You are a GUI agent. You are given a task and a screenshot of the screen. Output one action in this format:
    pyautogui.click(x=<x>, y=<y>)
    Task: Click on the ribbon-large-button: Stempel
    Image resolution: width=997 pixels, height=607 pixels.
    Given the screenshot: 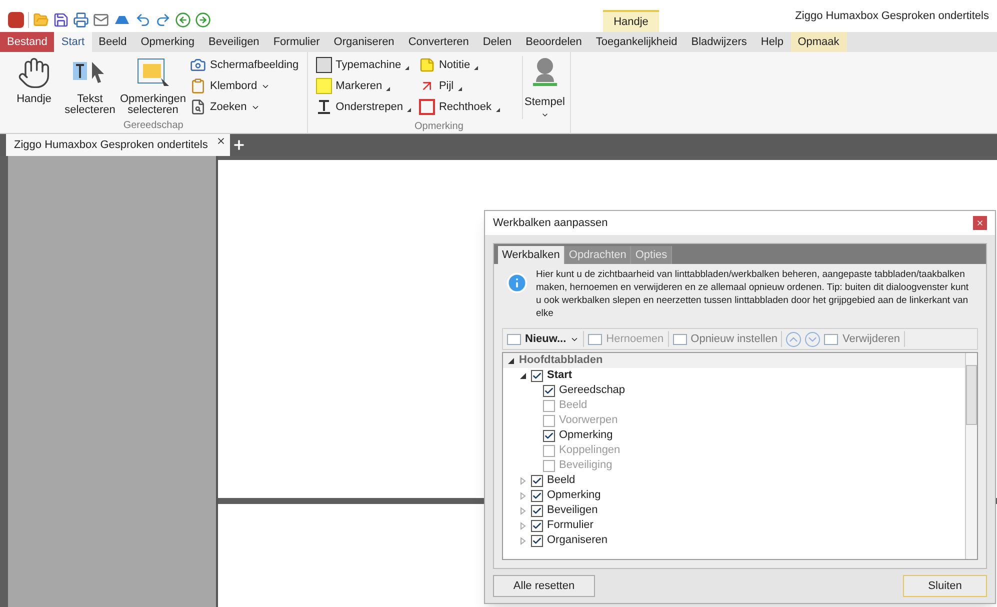 What is the action you would take?
    pyautogui.click(x=542, y=87)
    